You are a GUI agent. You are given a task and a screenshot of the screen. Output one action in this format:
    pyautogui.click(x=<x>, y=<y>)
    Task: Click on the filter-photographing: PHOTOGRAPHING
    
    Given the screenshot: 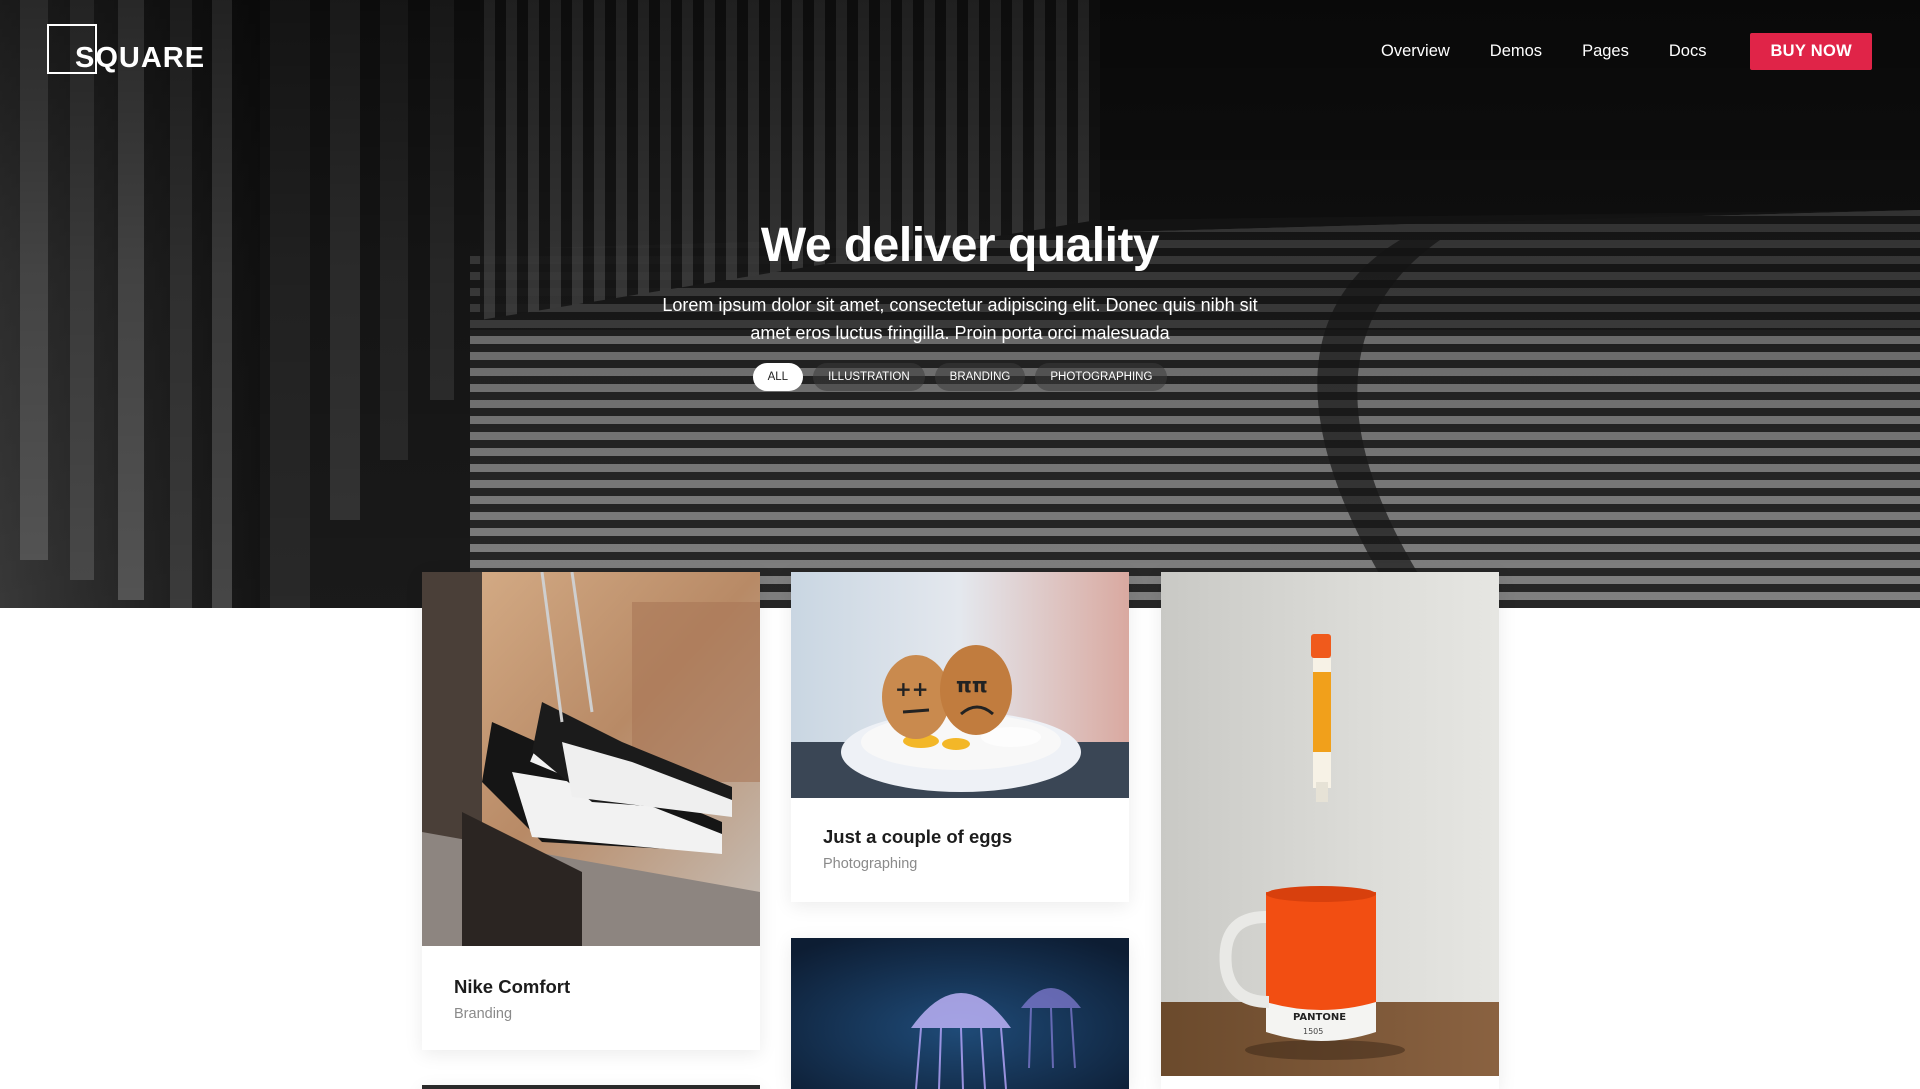 What is the action you would take?
    pyautogui.click(x=1101, y=377)
    